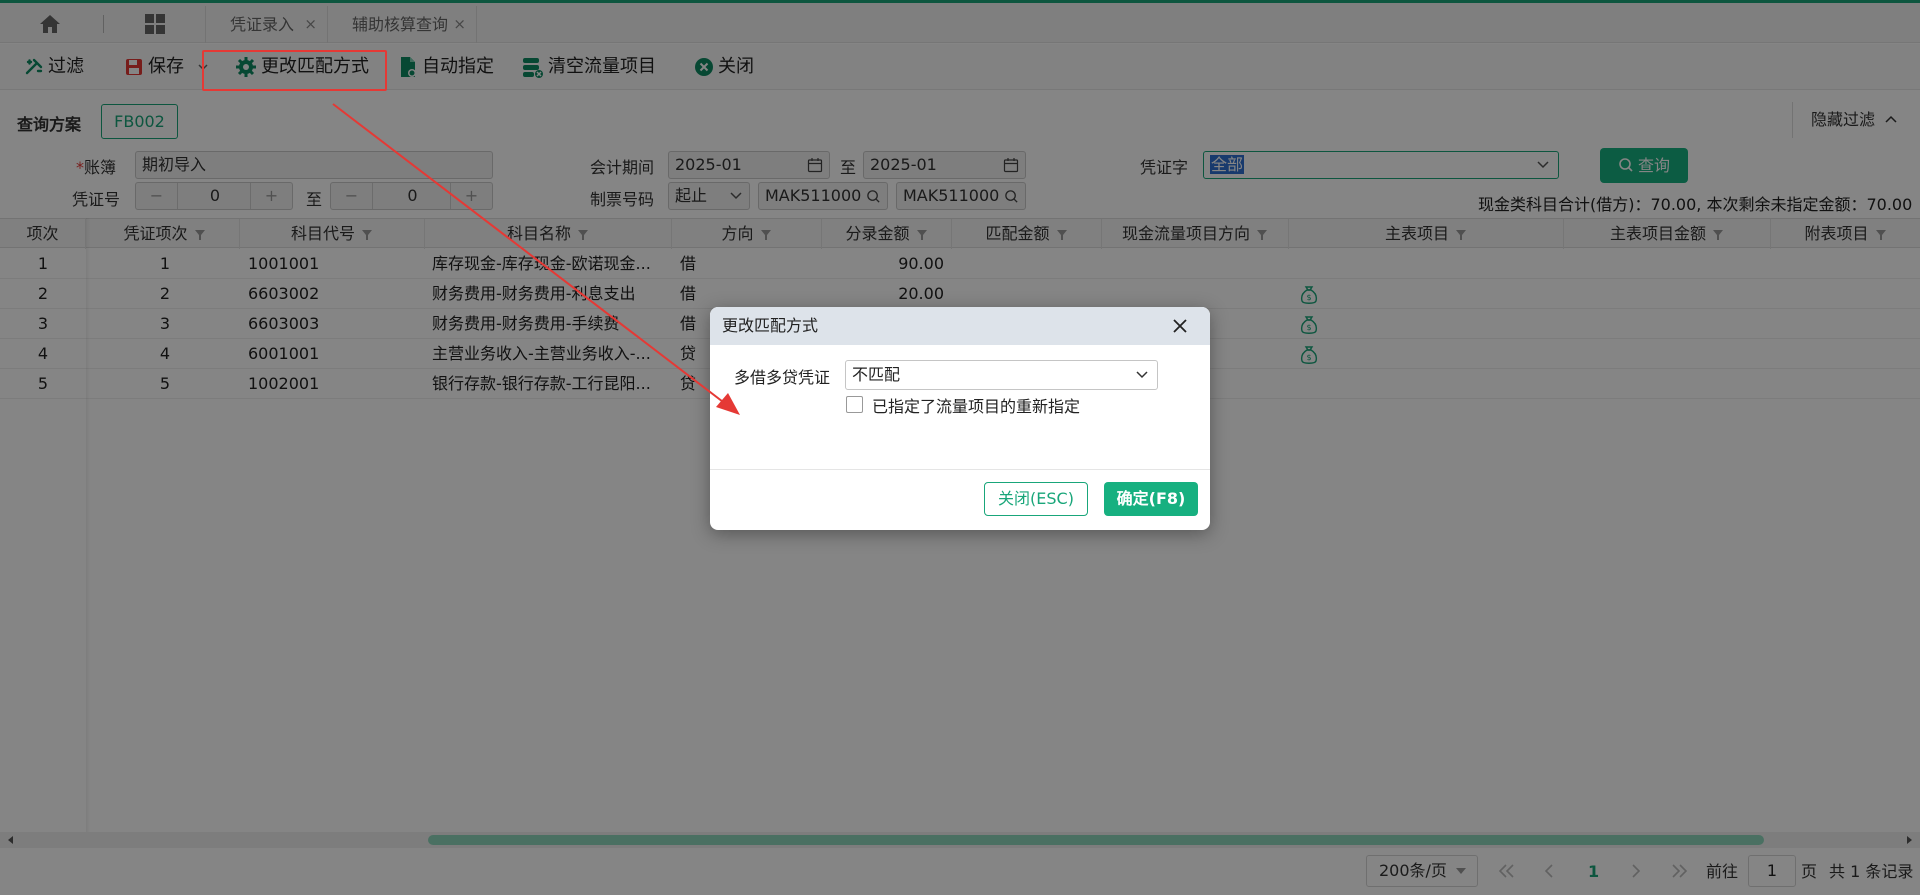 The image size is (1920, 895). What do you see at coordinates (1001, 375) in the screenshot?
I see `match-mode-select: 不匹配` at bounding box center [1001, 375].